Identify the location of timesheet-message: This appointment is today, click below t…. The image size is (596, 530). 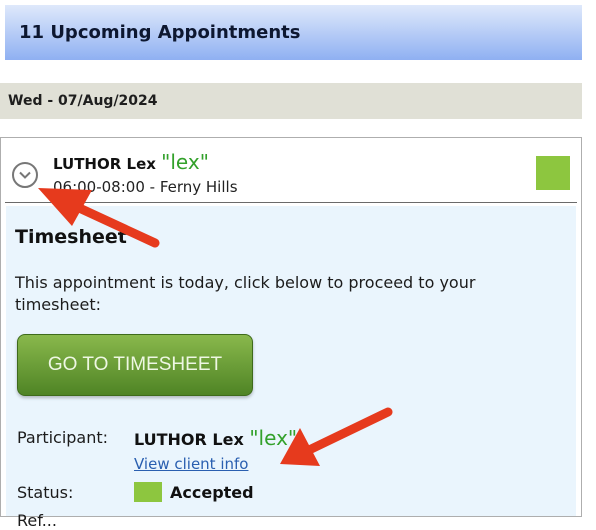
(245, 293).